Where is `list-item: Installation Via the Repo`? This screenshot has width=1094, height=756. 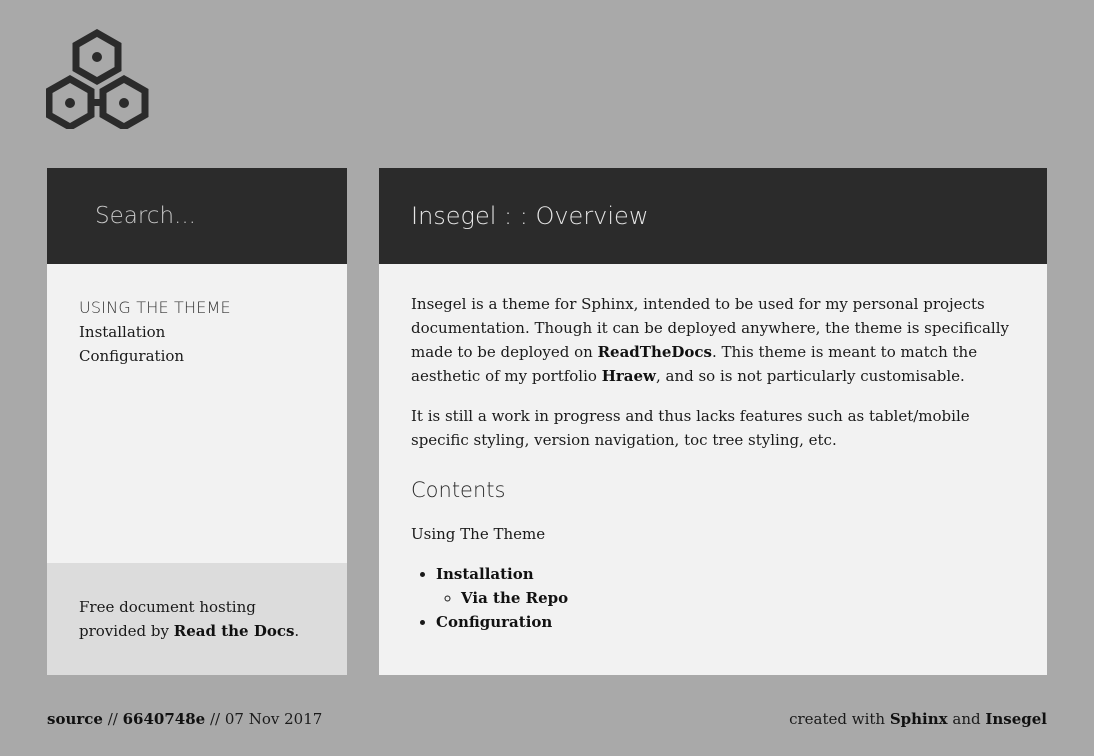
list-item: Installation Via the Repo is located at coordinates (725, 586).